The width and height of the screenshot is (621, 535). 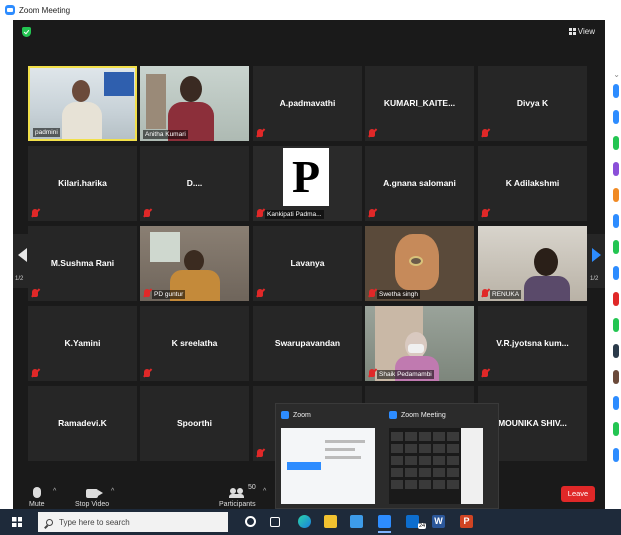 What do you see at coordinates (17, 522) in the screenshot?
I see `windows-start-icon` at bounding box center [17, 522].